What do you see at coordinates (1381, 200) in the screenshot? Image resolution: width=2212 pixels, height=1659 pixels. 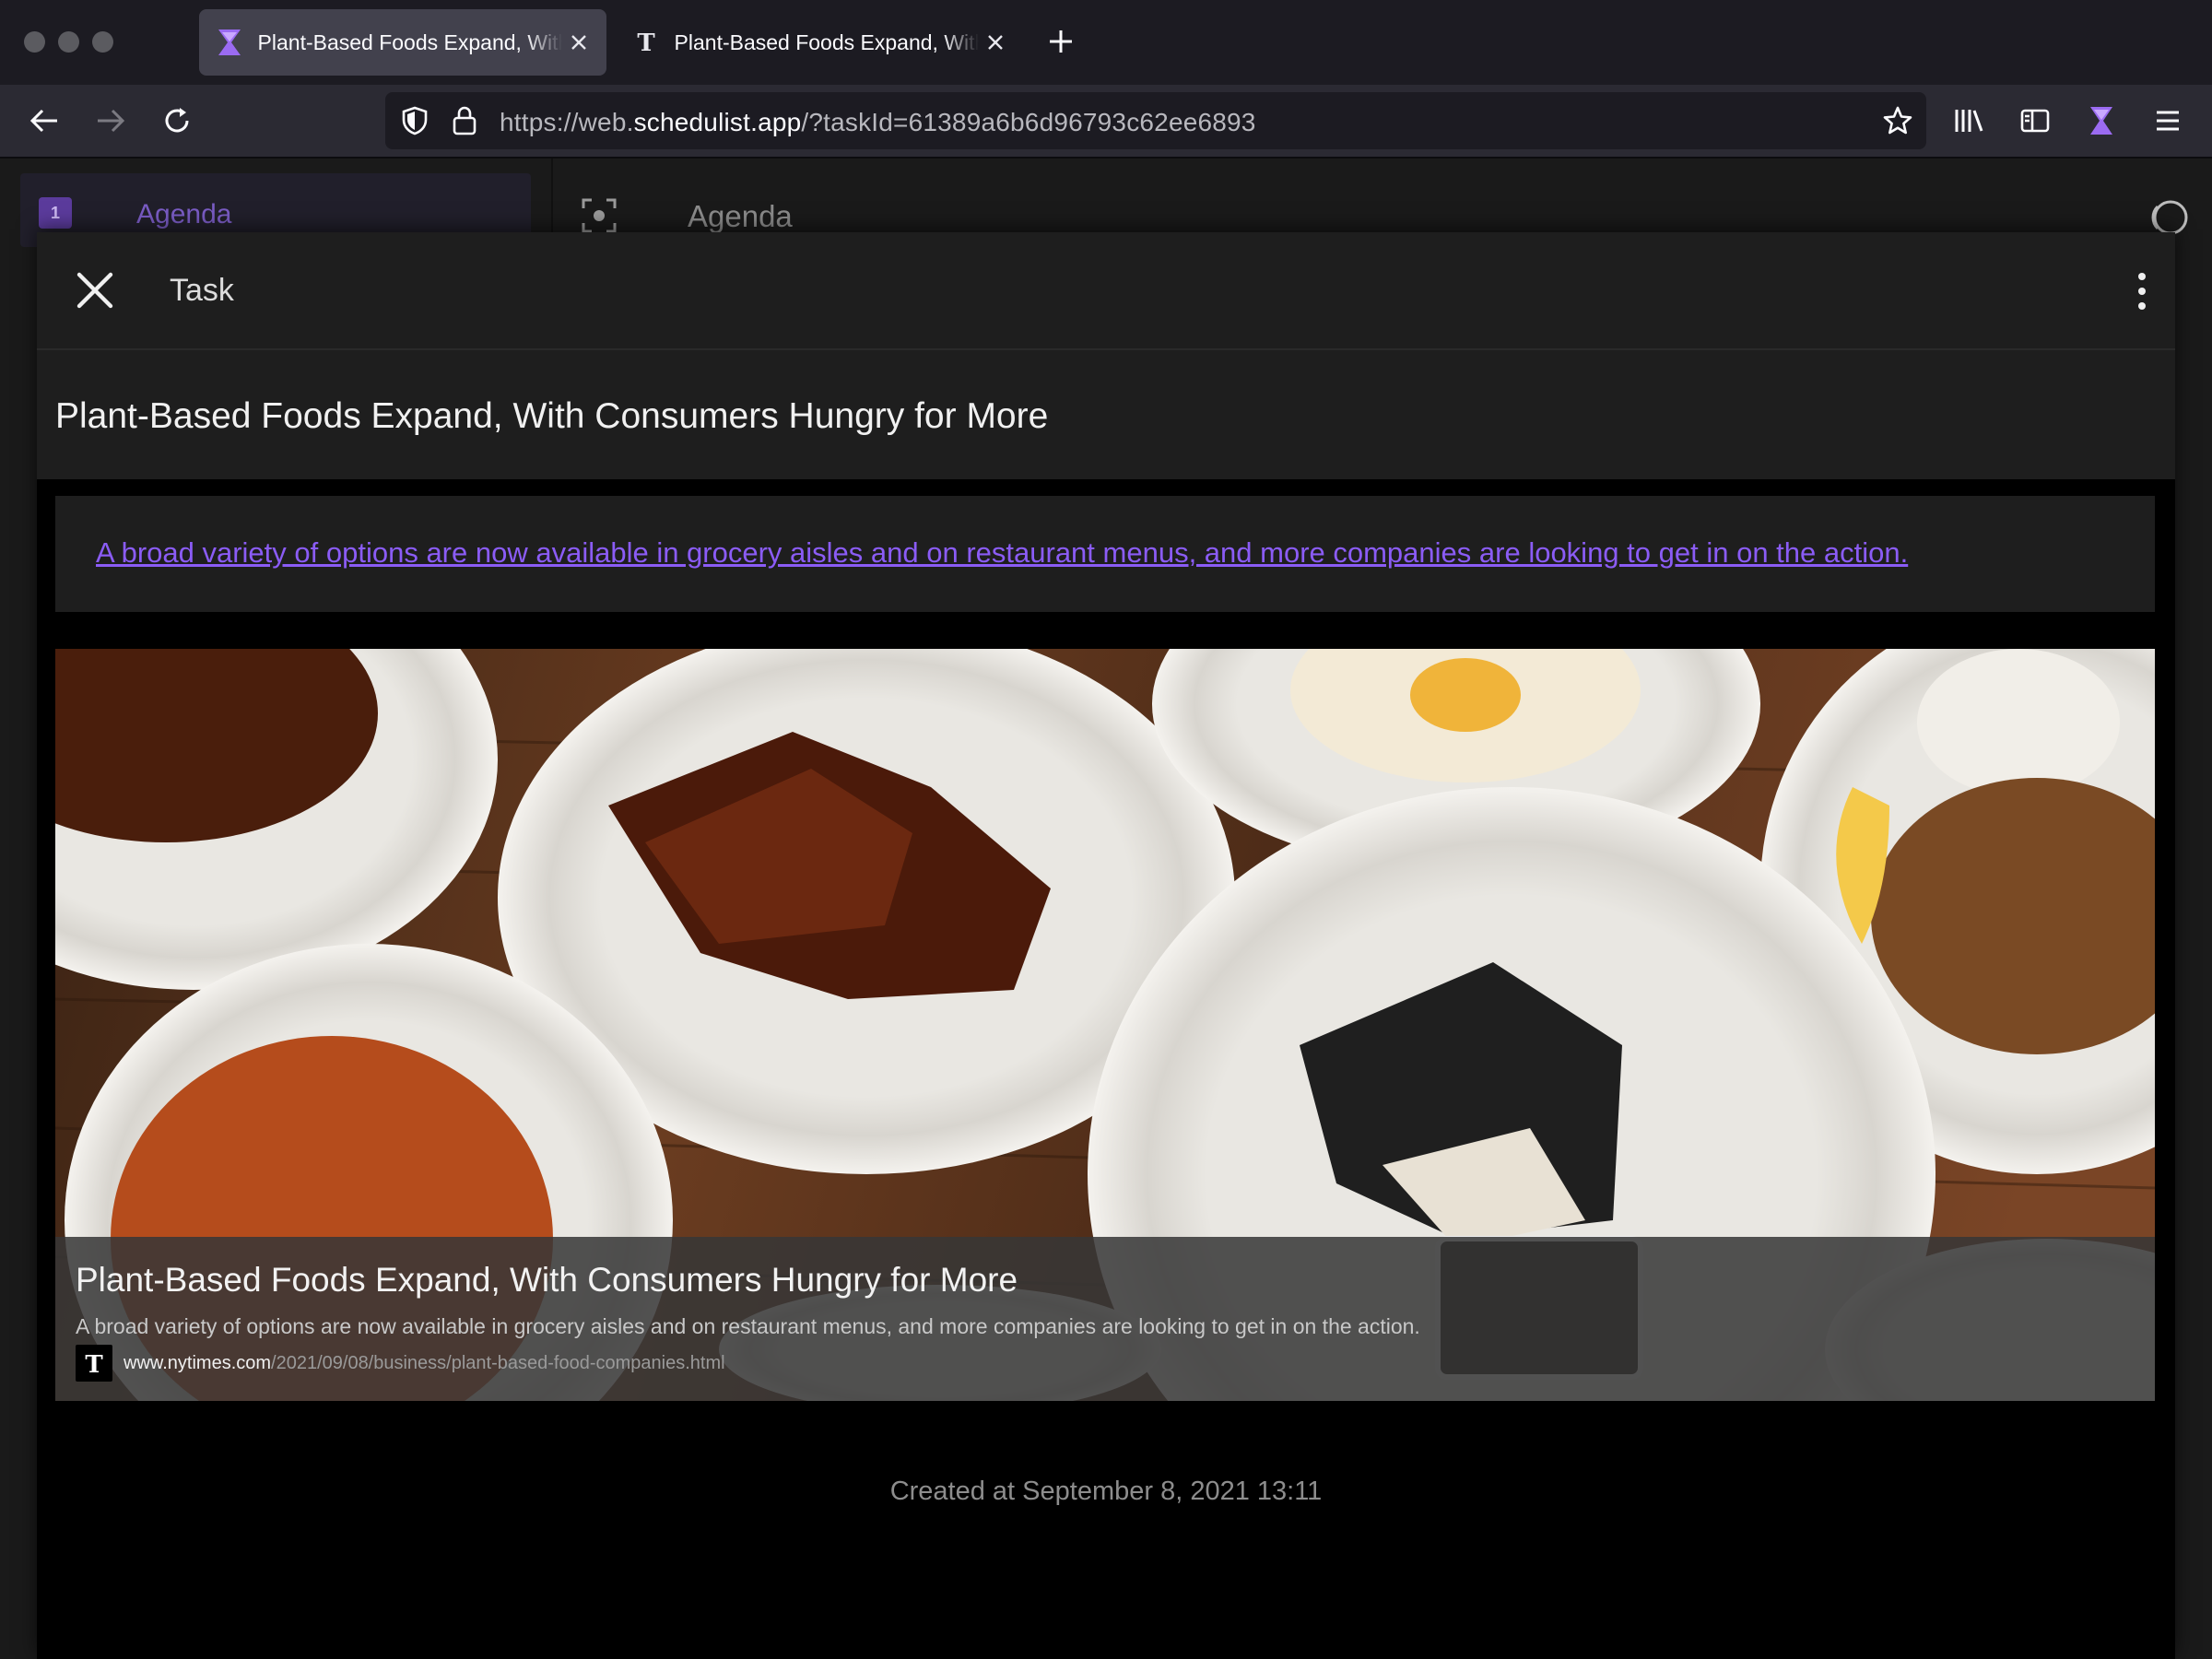 I see `main-header: Agenda` at bounding box center [1381, 200].